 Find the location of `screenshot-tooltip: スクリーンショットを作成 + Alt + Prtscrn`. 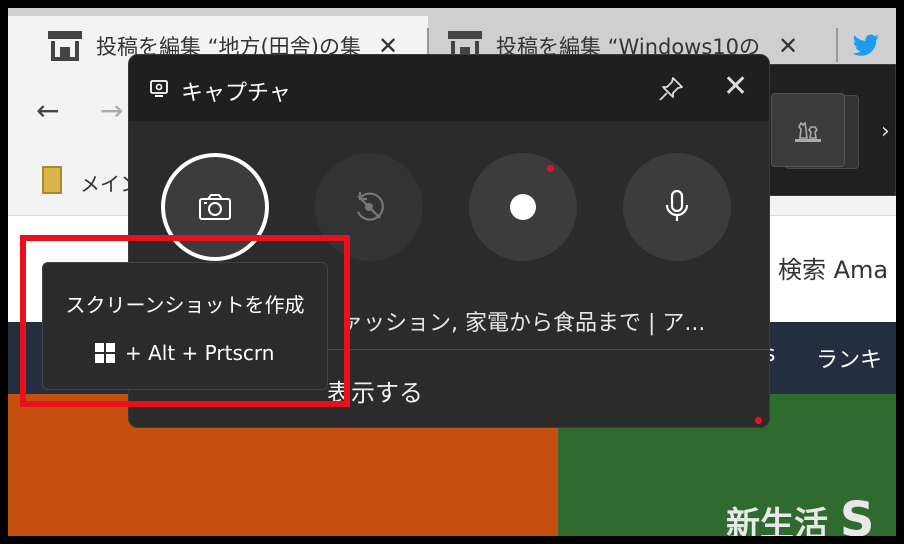

screenshot-tooltip: スクリーンショットを作成 + Alt + Prtscrn is located at coordinates (185, 326).